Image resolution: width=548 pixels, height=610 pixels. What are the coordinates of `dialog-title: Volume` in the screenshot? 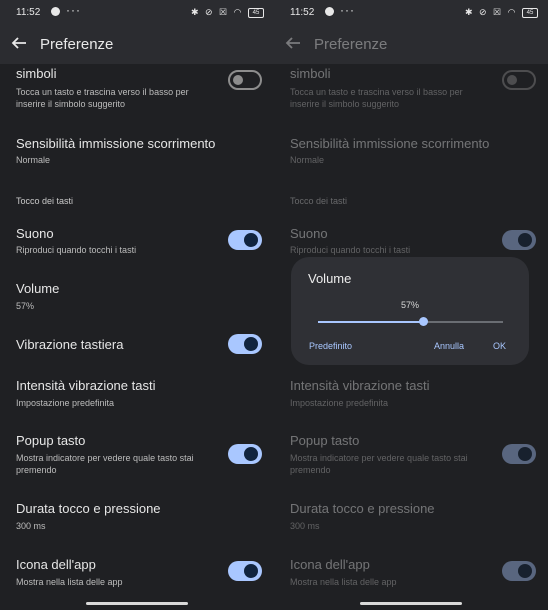 It's located at (330, 278).